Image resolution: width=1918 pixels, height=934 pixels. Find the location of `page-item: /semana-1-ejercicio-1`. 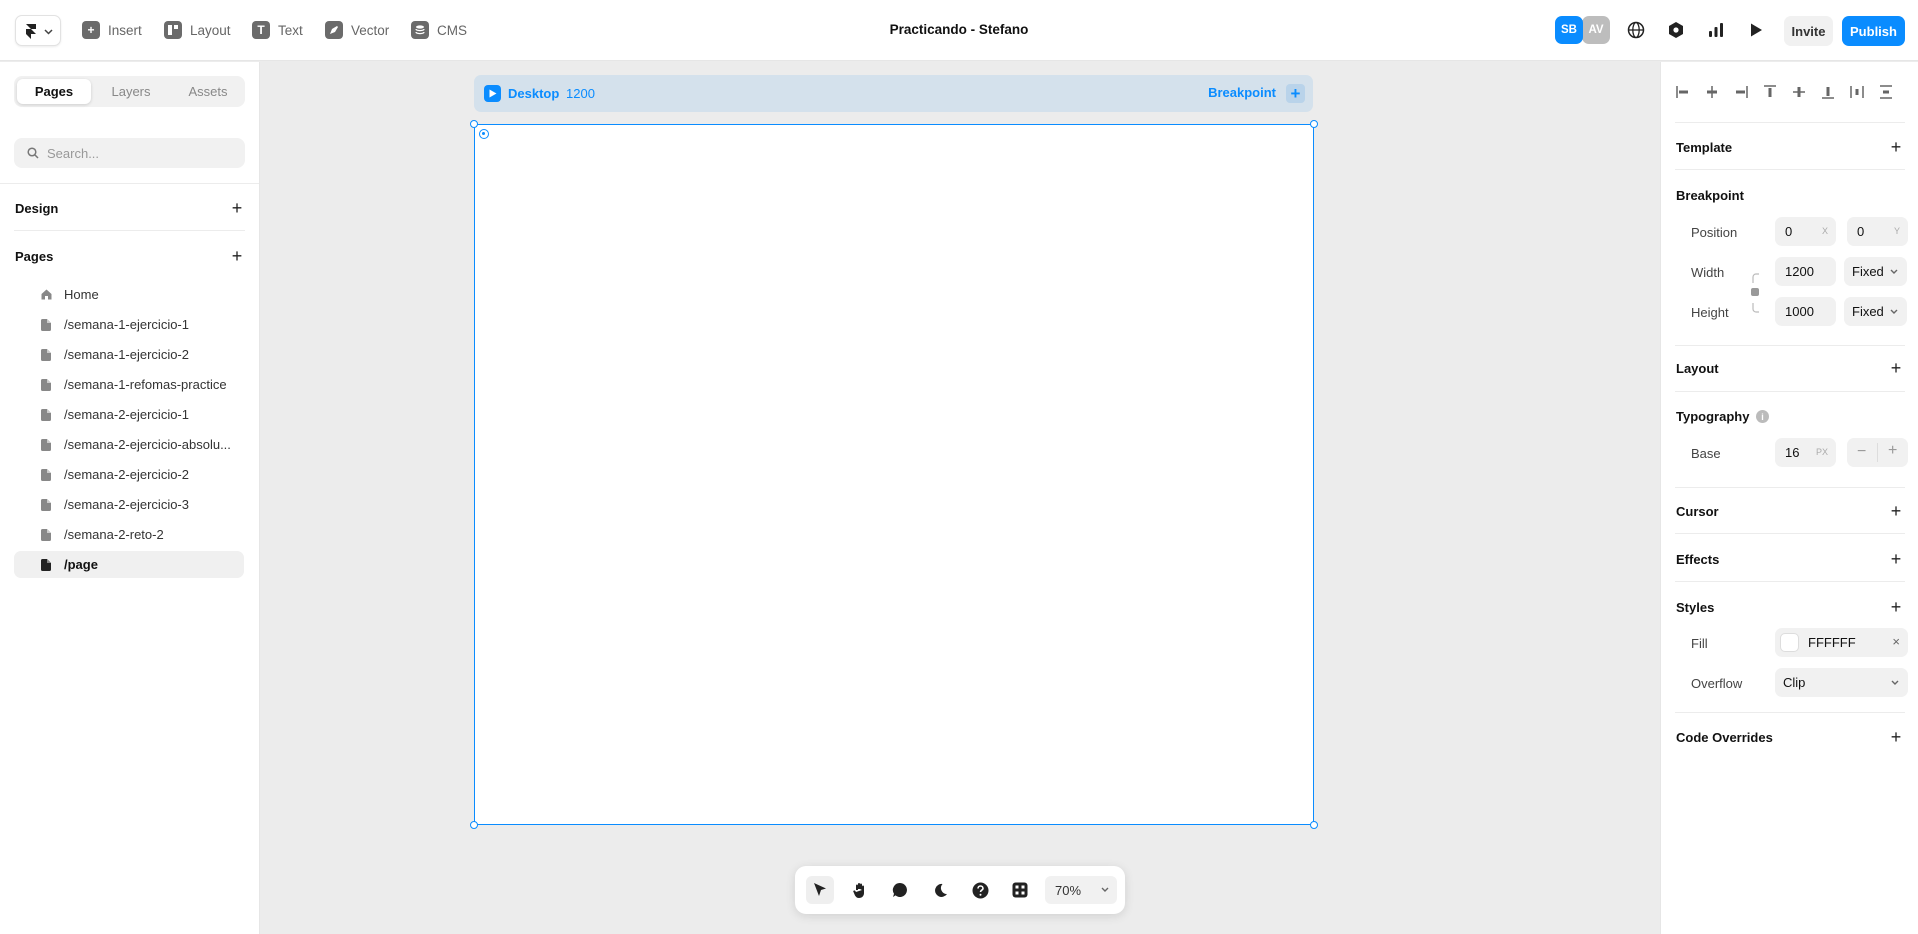

page-item: /semana-1-ejercicio-1 is located at coordinates (129, 324).